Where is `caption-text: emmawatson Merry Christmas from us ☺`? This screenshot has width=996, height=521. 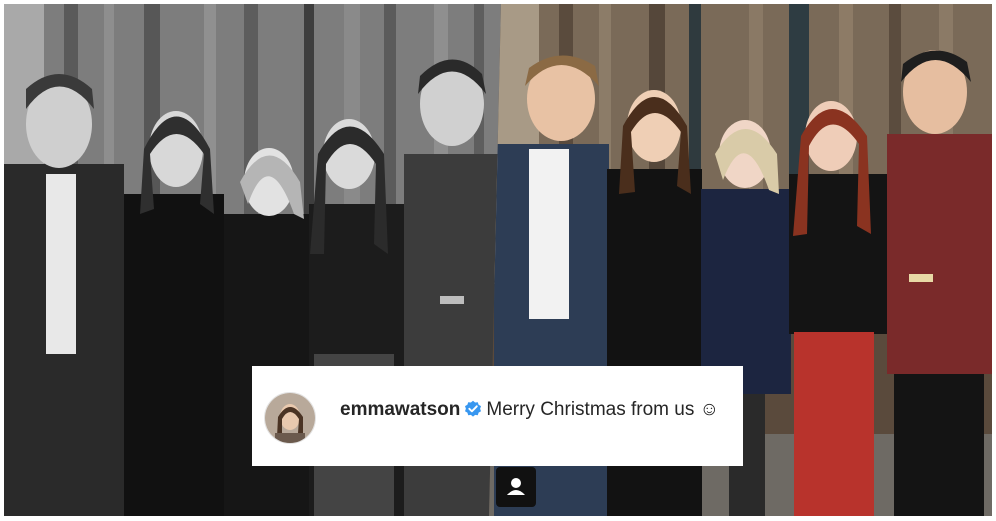
caption-text: emmawatson Merry Christmas from us ☺ is located at coordinates (532, 410).